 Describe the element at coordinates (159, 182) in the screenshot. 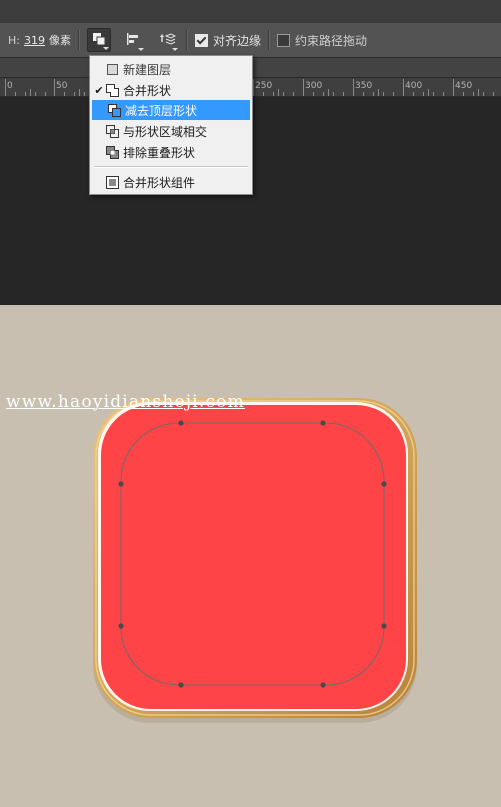

I see `menu-item-label: 合并形状组件` at that location.